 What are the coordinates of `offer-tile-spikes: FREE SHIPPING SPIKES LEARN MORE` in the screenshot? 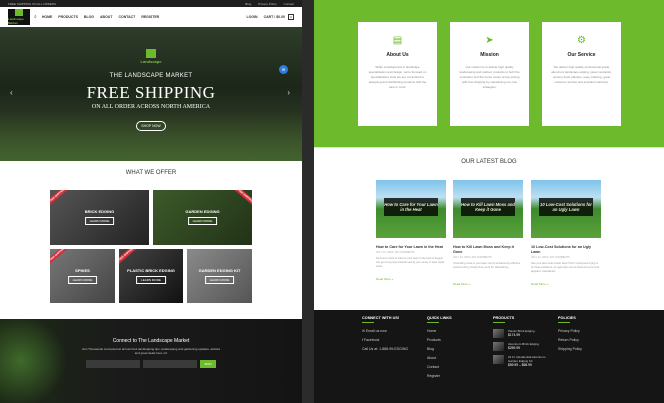 It's located at (82, 276).